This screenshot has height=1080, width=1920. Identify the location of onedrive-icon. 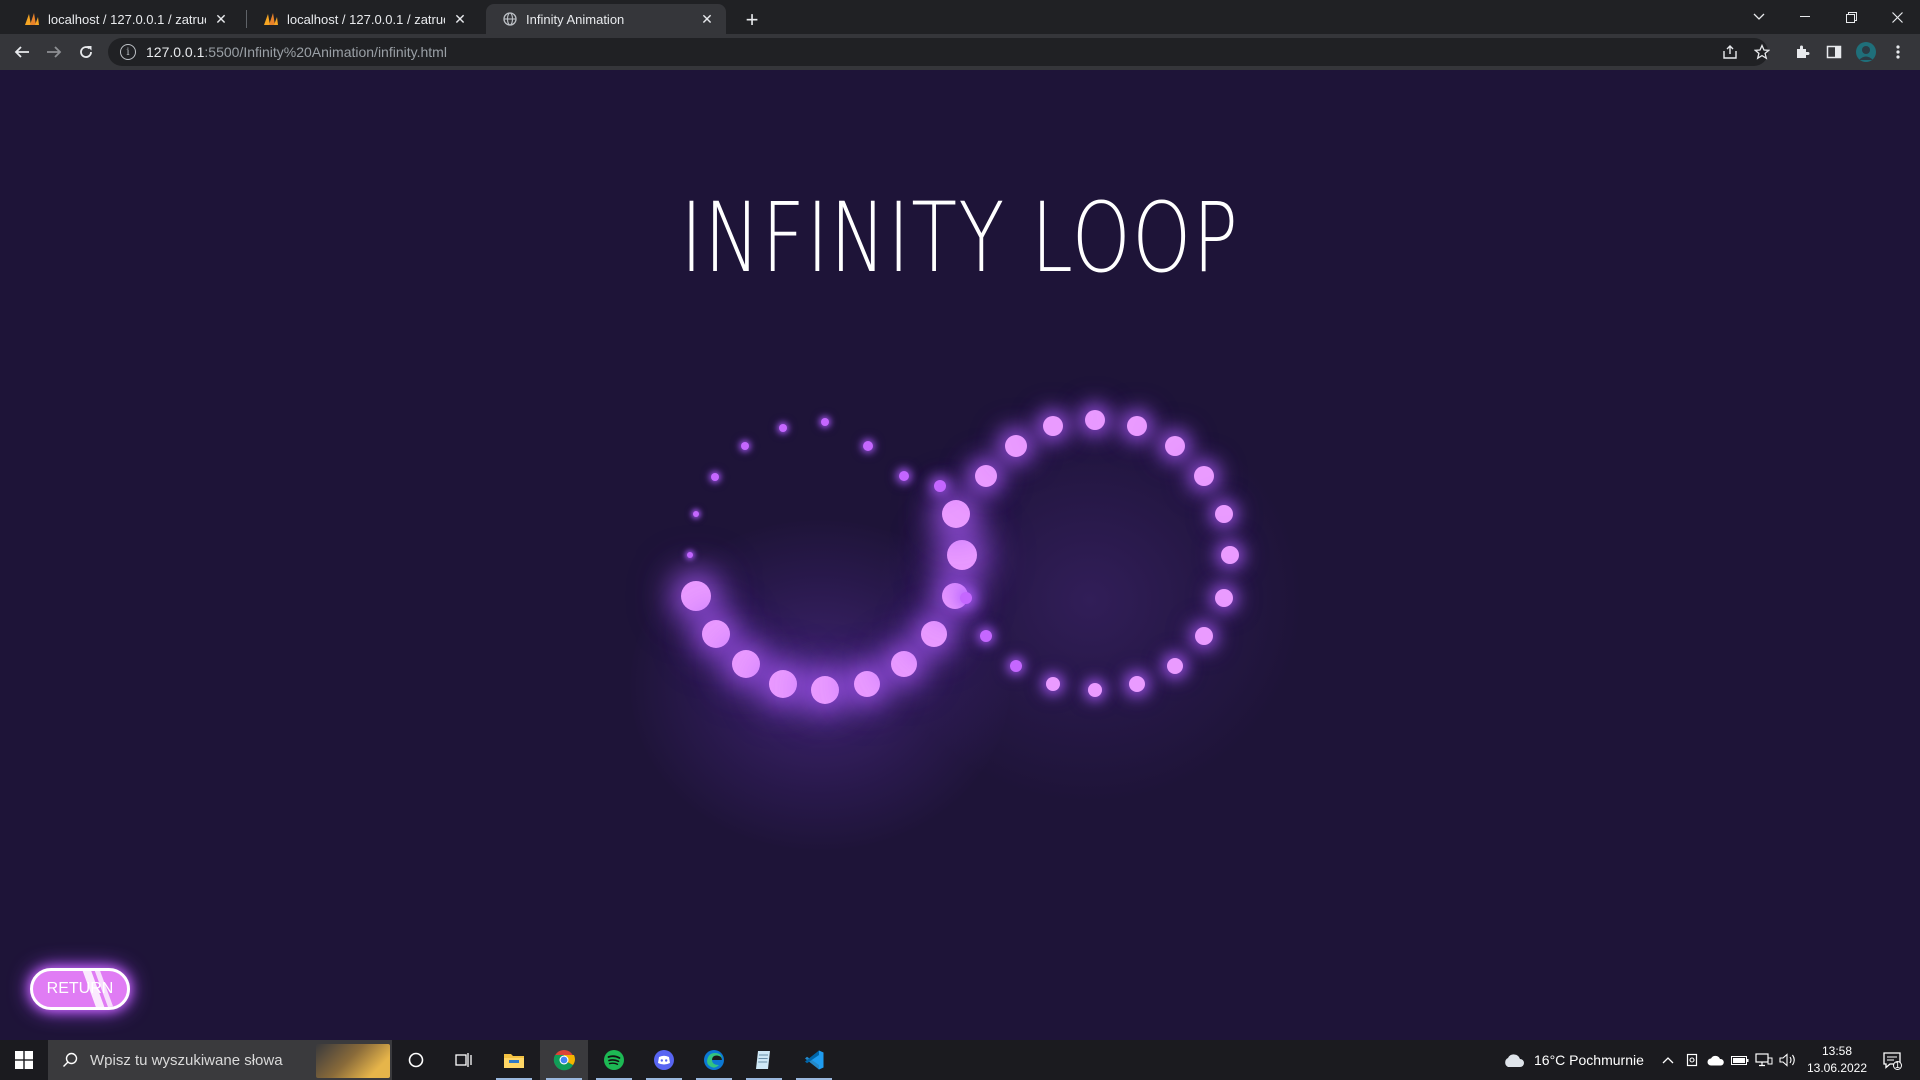
(1716, 1060).